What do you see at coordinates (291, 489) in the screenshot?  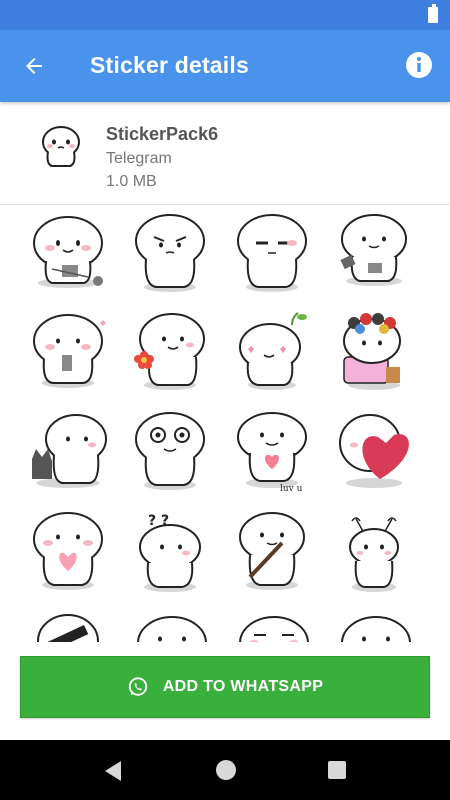 I see `love-u-text: luv u` at bounding box center [291, 489].